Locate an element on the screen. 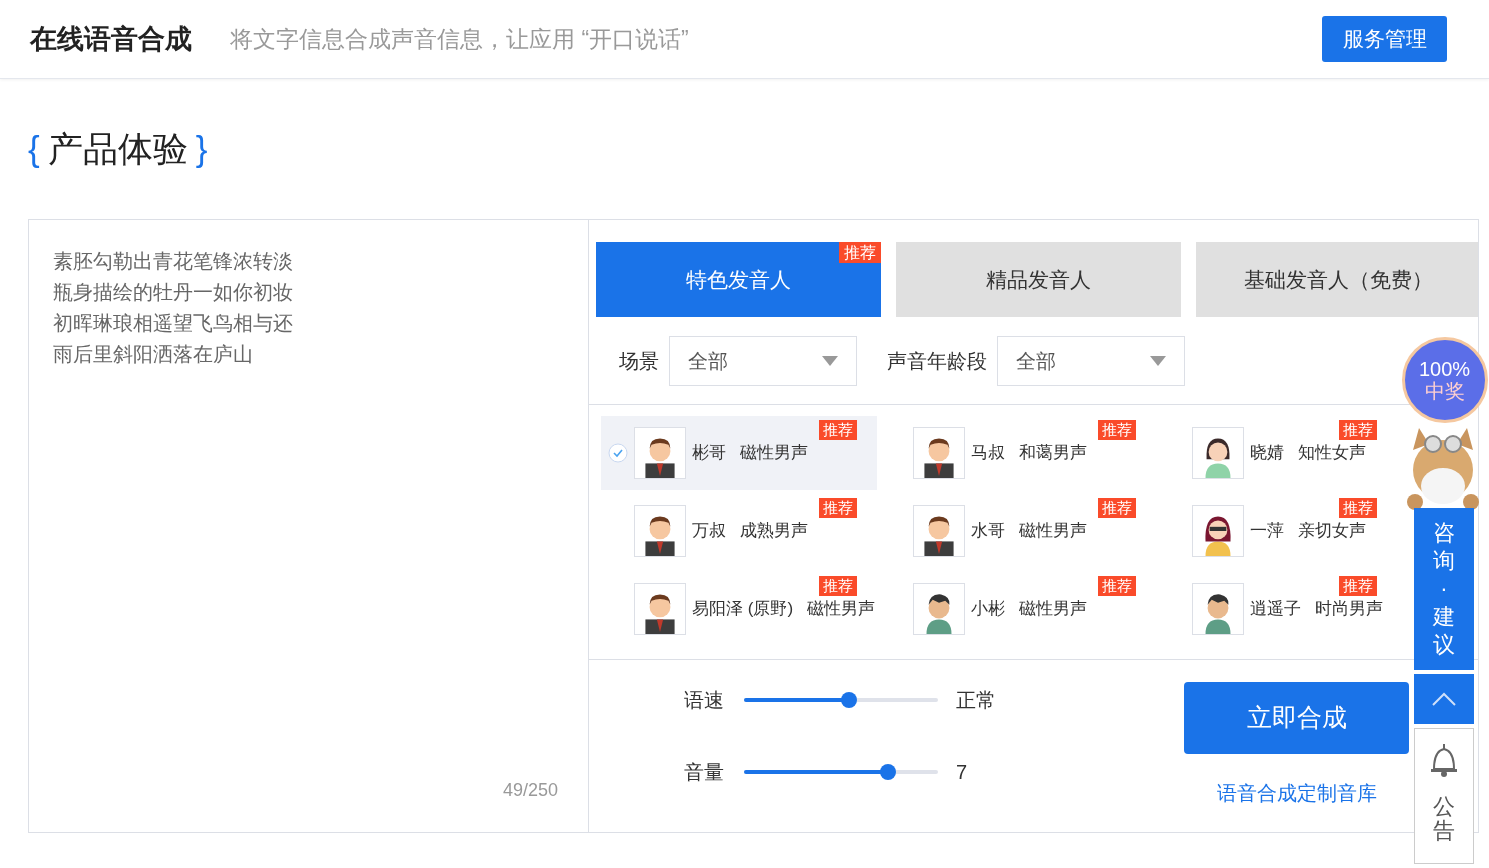  voice-name: 逍遥子 is located at coordinates (1275, 609).